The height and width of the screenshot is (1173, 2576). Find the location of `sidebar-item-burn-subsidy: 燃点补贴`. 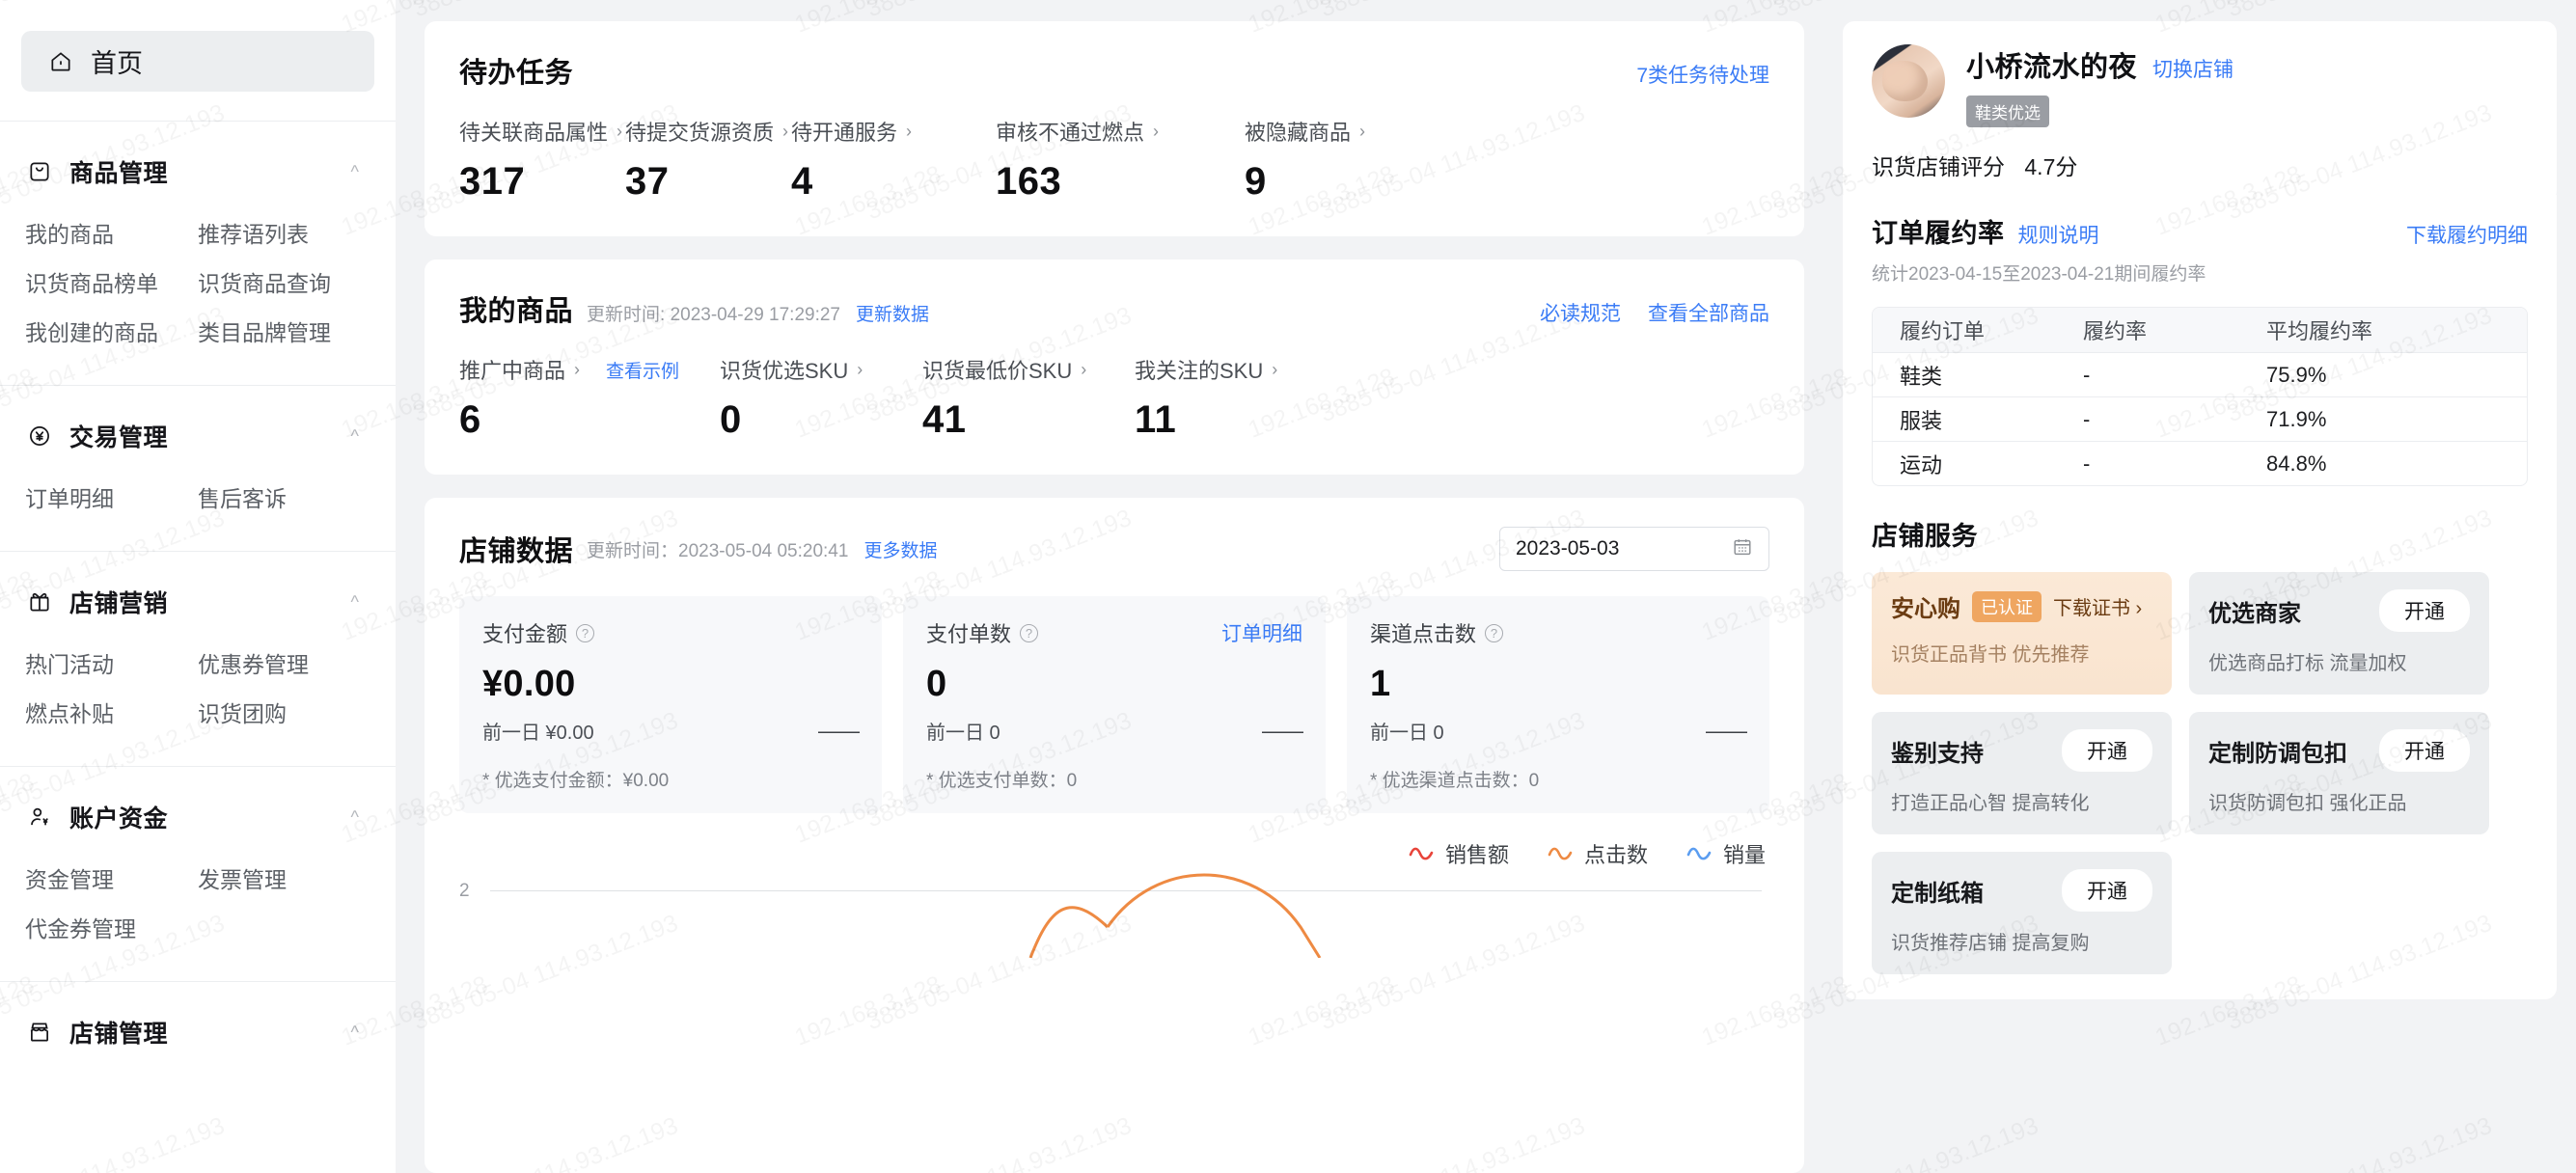

sidebar-item-burn-subsidy: 燃点补贴 is located at coordinates (112, 714).